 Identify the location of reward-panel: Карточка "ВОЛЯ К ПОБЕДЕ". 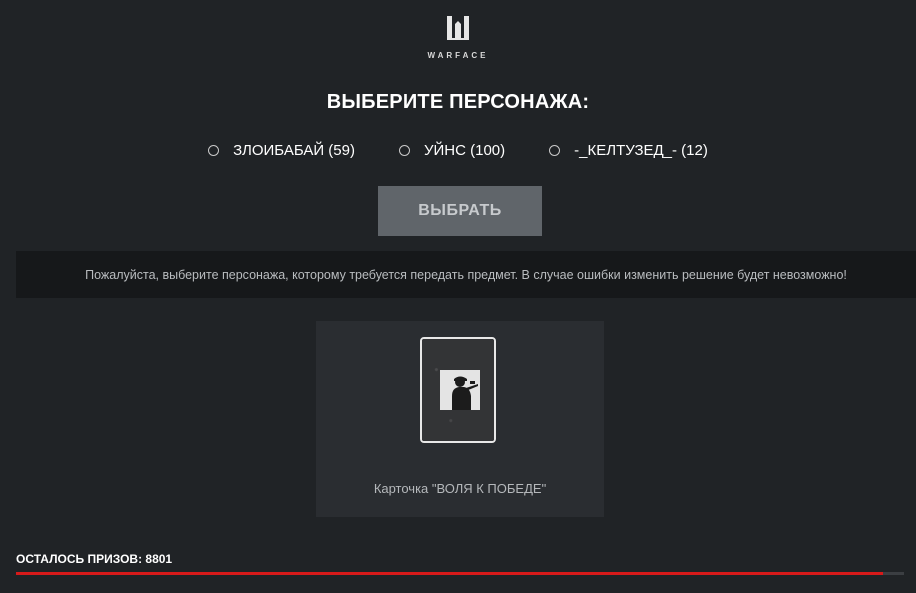
(460, 419).